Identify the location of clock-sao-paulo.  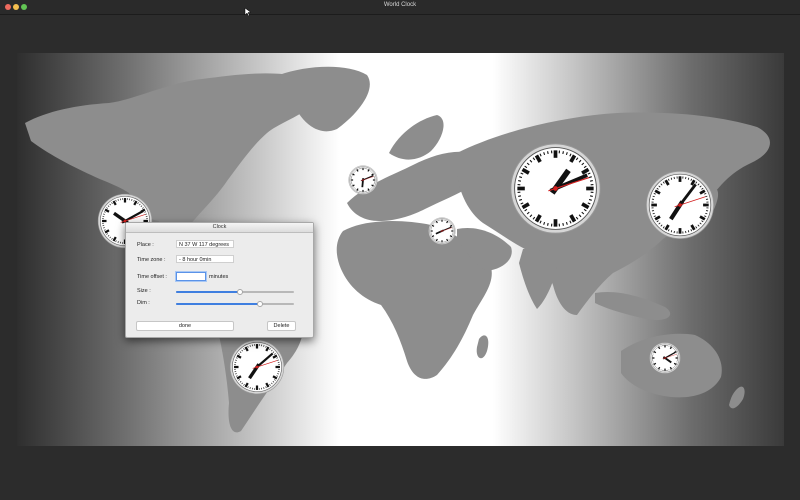
(257, 367).